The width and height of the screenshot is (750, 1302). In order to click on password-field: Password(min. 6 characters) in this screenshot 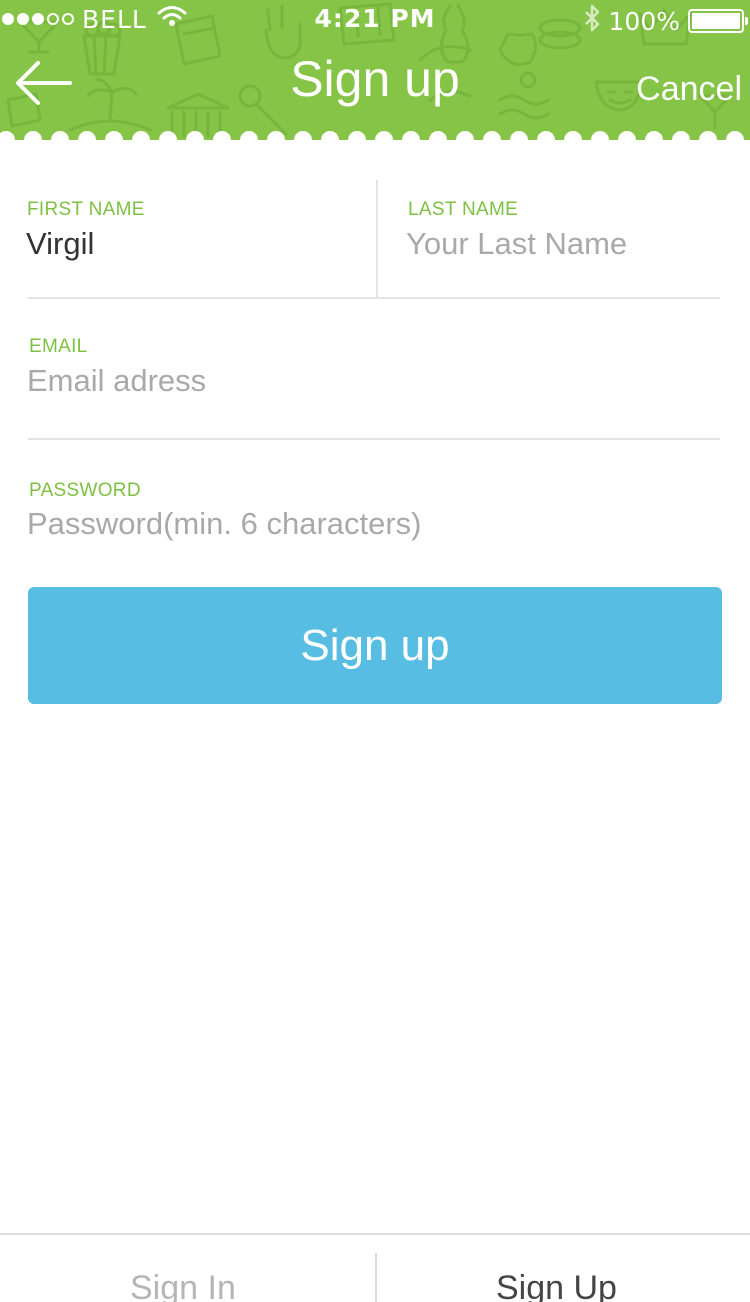, I will do `click(224, 524)`.